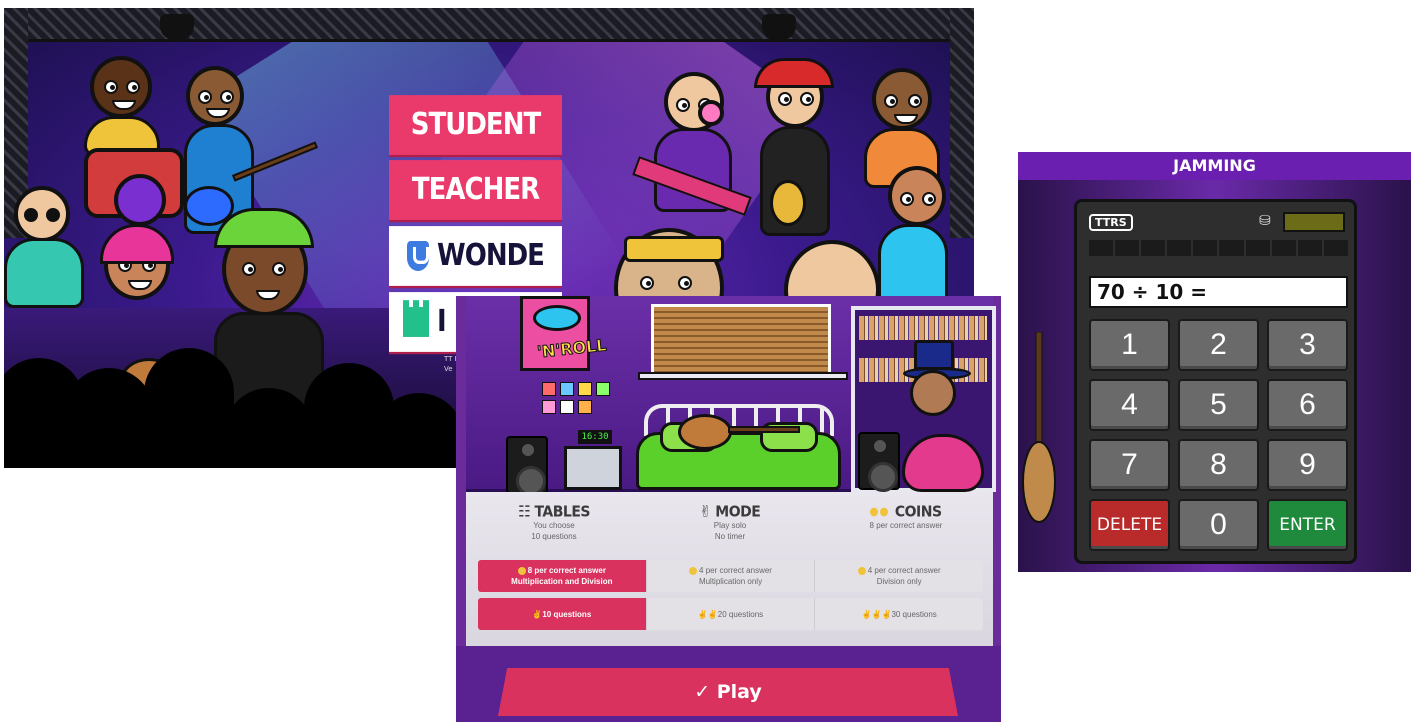 This screenshot has height=722, width=1416. What do you see at coordinates (1218, 292) in the screenshot?
I see `question-display: 70 ÷ 10 =` at bounding box center [1218, 292].